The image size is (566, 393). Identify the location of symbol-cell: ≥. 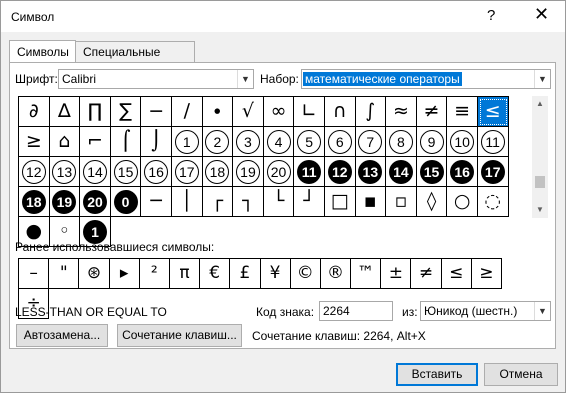
(34, 142).